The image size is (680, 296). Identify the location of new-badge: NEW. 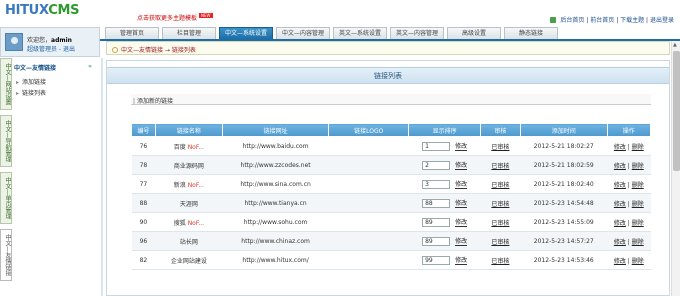
(206, 15).